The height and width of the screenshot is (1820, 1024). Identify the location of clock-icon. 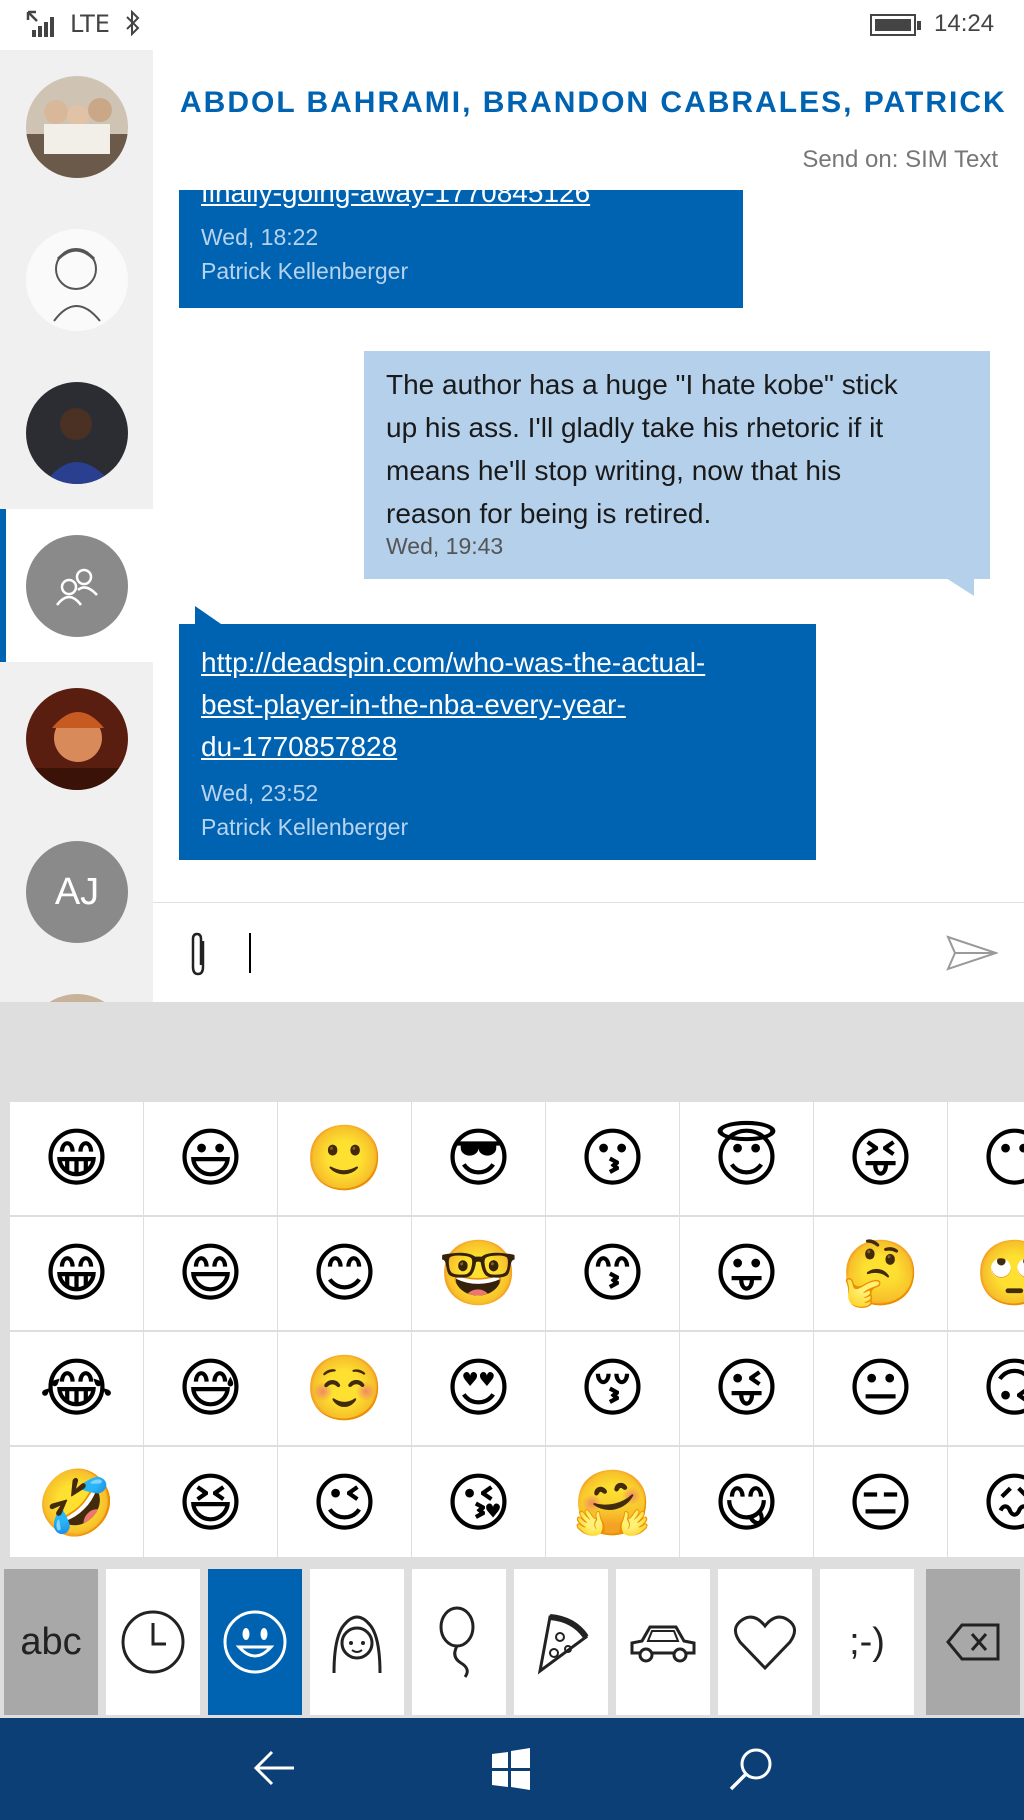
(153, 1642).